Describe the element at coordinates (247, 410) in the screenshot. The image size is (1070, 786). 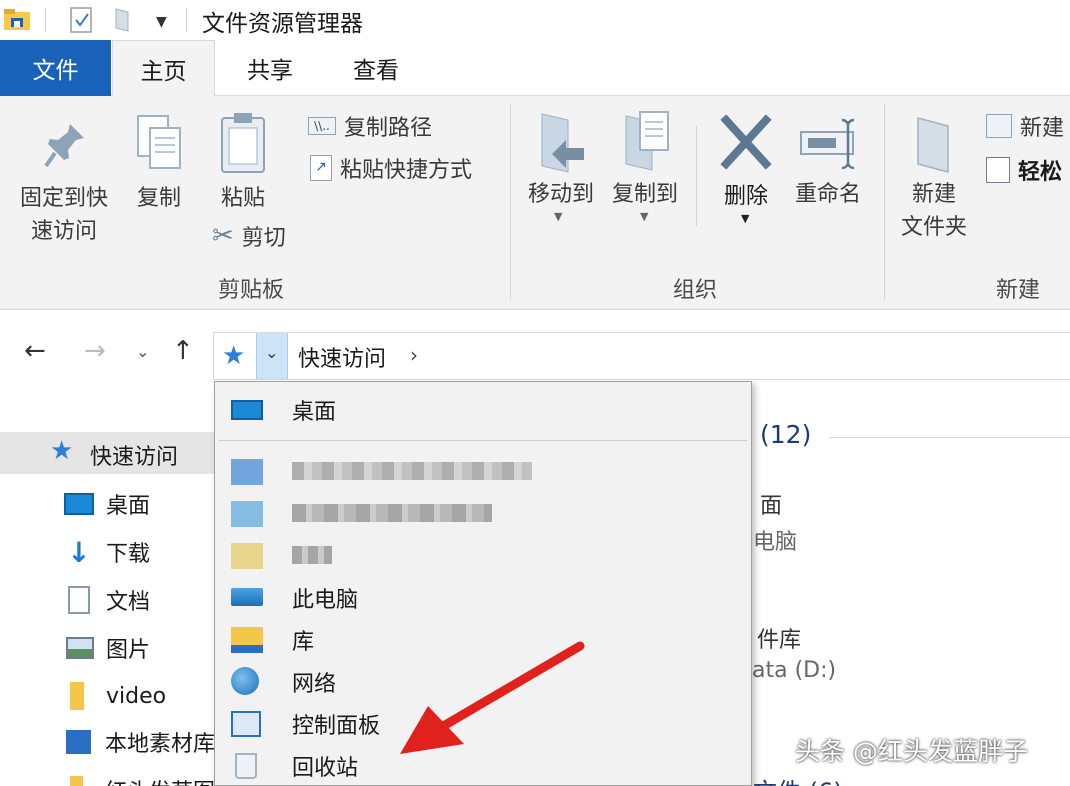
I see `desktop-icon` at that location.